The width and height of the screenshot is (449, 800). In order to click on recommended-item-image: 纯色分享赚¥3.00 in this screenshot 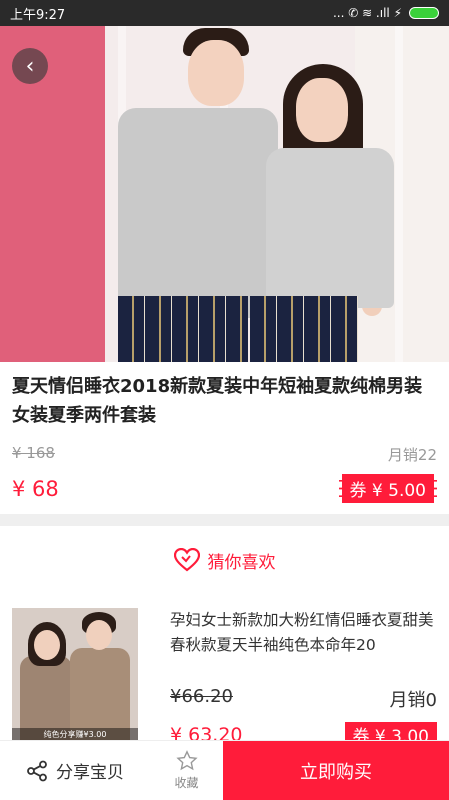, I will do `click(75, 675)`.